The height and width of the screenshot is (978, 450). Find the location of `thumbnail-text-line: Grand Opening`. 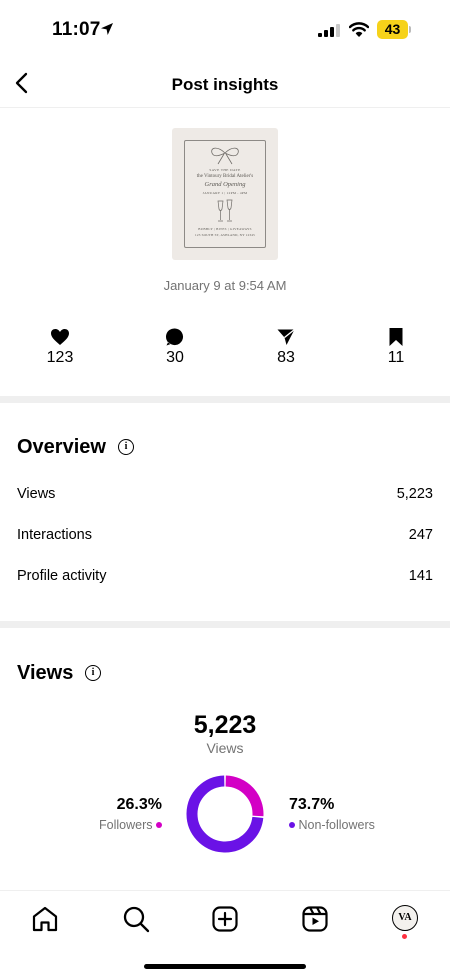

thumbnail-text-line: Grand Opening is located at coordinates (225, 184).